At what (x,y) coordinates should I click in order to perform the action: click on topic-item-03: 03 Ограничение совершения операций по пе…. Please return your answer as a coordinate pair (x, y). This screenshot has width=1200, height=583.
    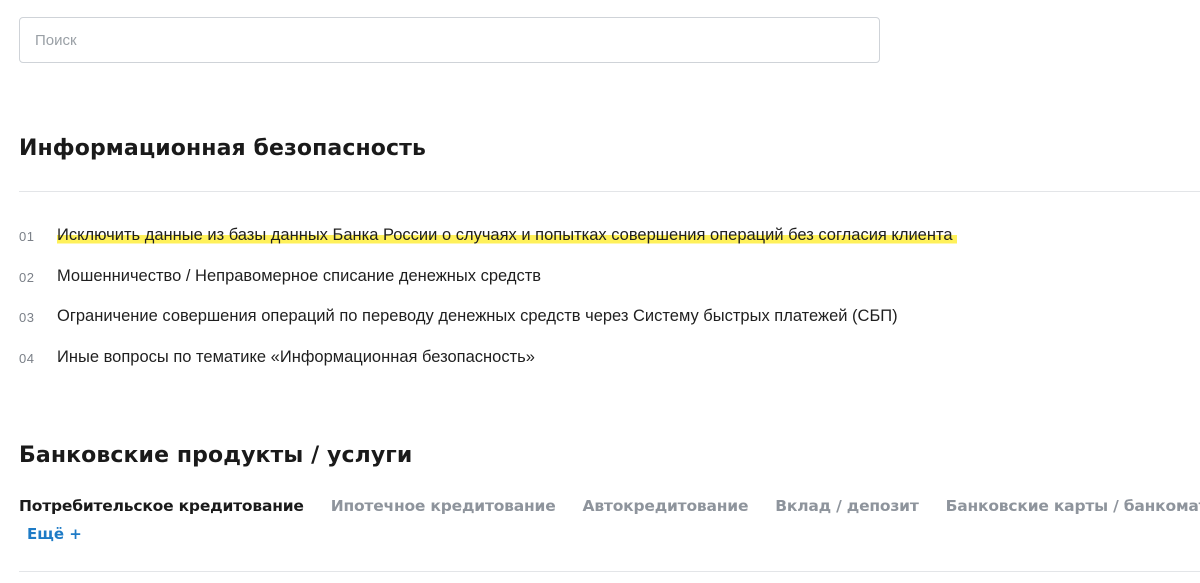
    Looking at the image, I should click on (488, 316).